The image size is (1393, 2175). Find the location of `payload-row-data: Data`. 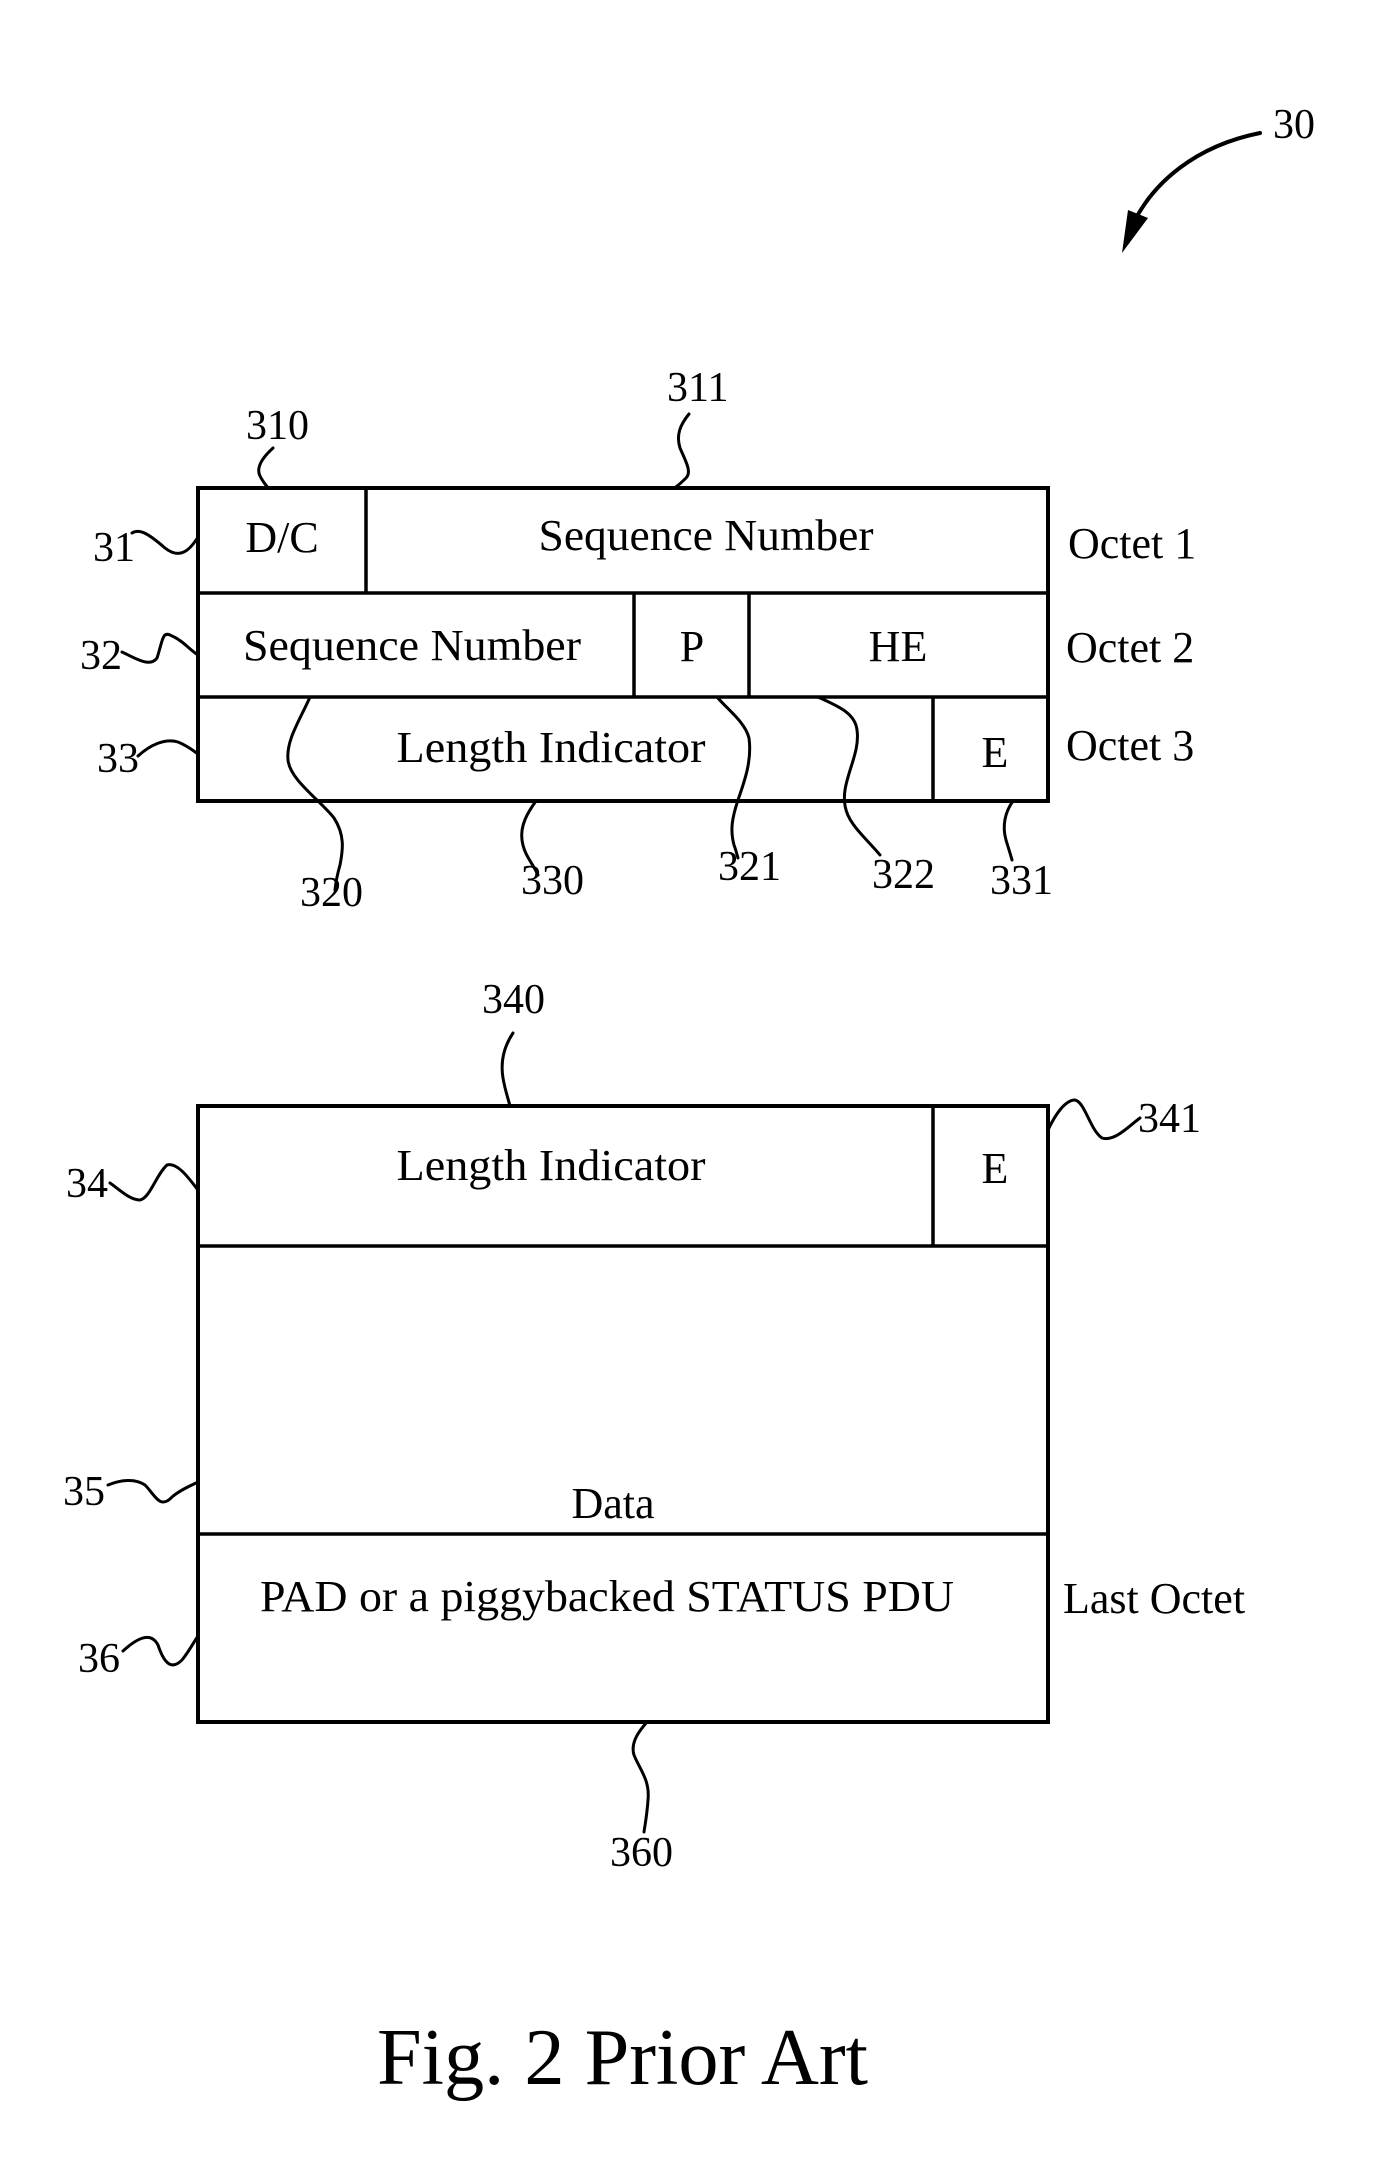

payload-row-data: Data is located at coordinates (612, 1503).